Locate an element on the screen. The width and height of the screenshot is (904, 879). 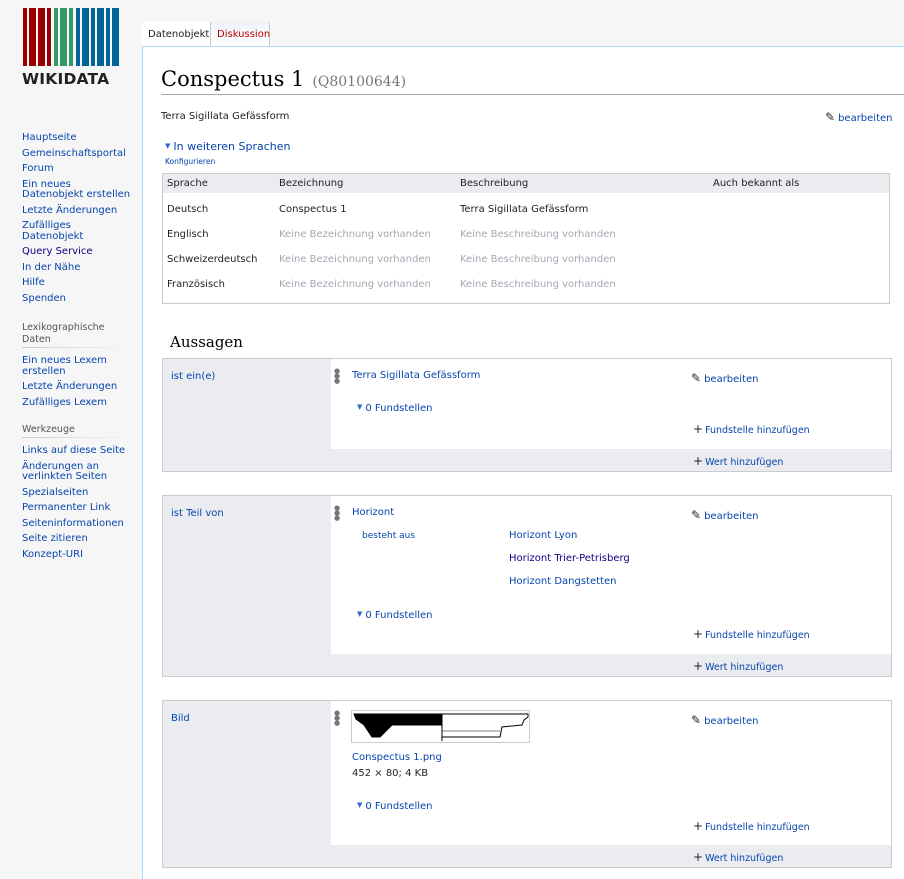
add-reference-label: Fundstelle hinzufügen is located at coordinates (757, 430).